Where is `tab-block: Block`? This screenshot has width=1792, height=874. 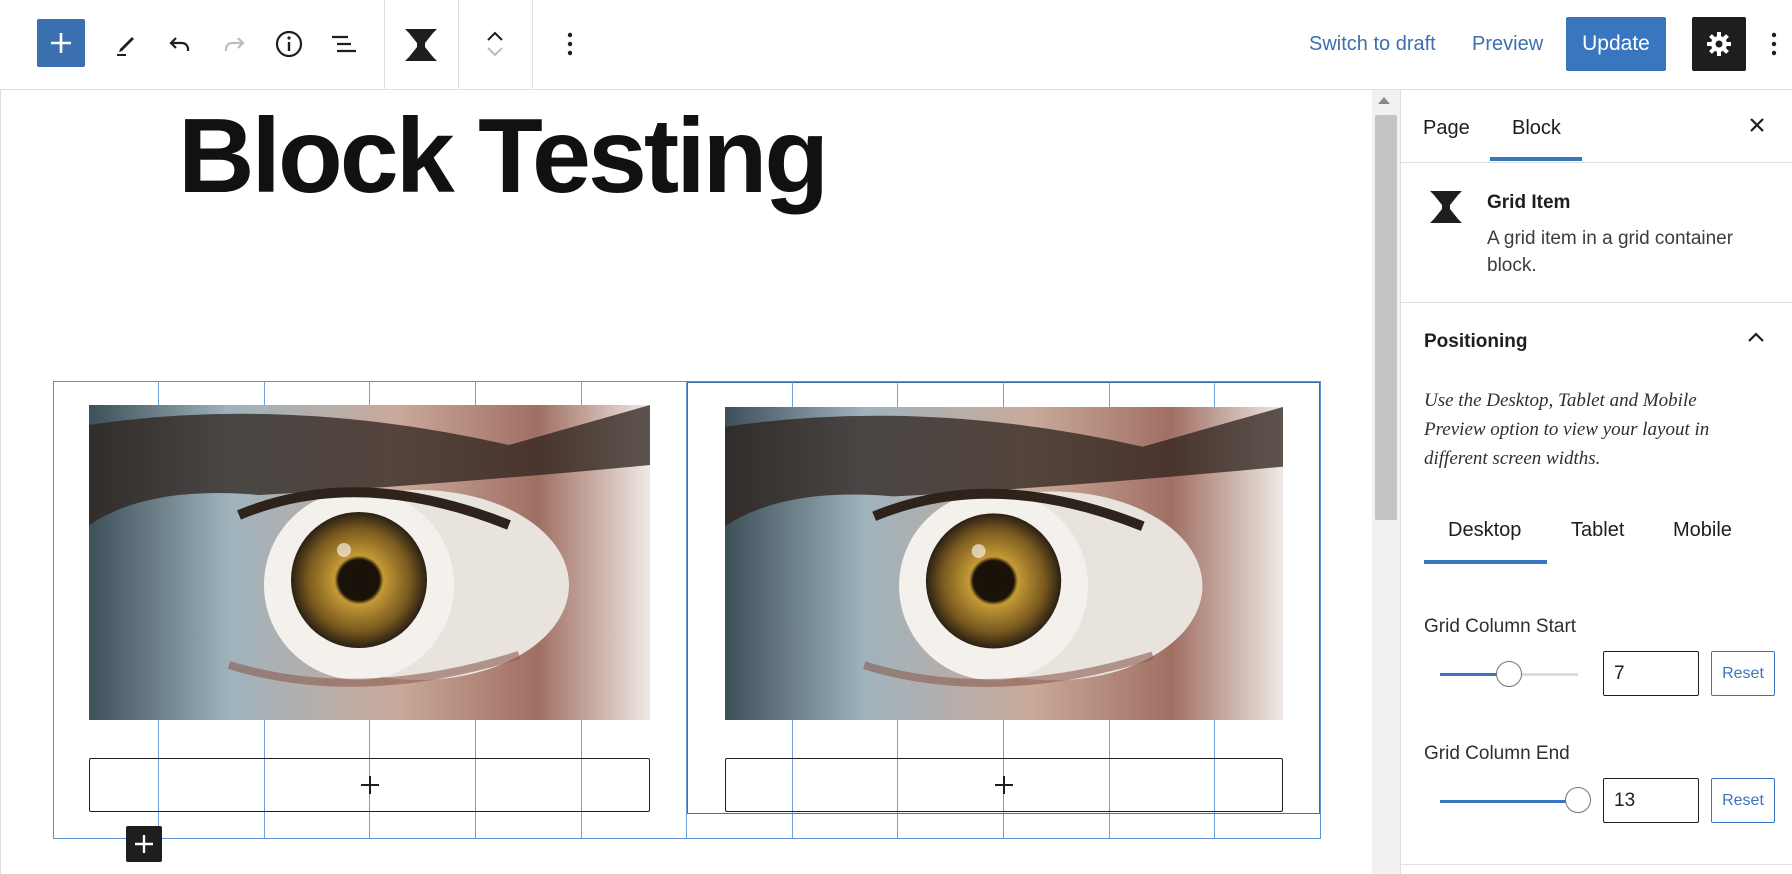
tab-block: Block is located at coordinates (1536, 128).